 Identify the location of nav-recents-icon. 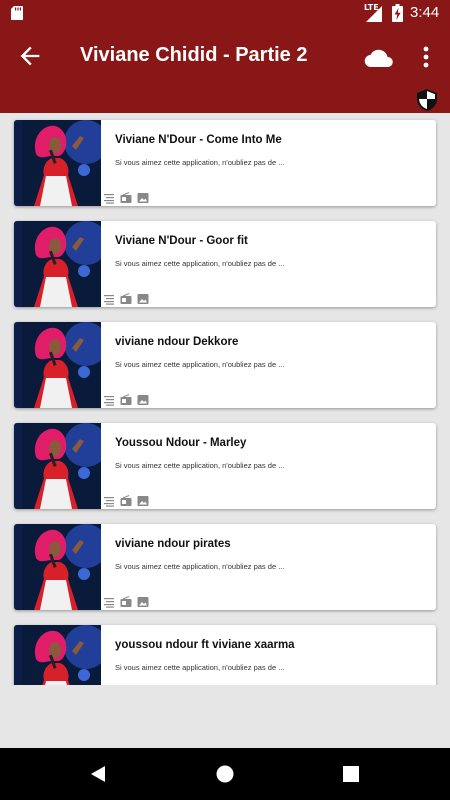
(351, 774).